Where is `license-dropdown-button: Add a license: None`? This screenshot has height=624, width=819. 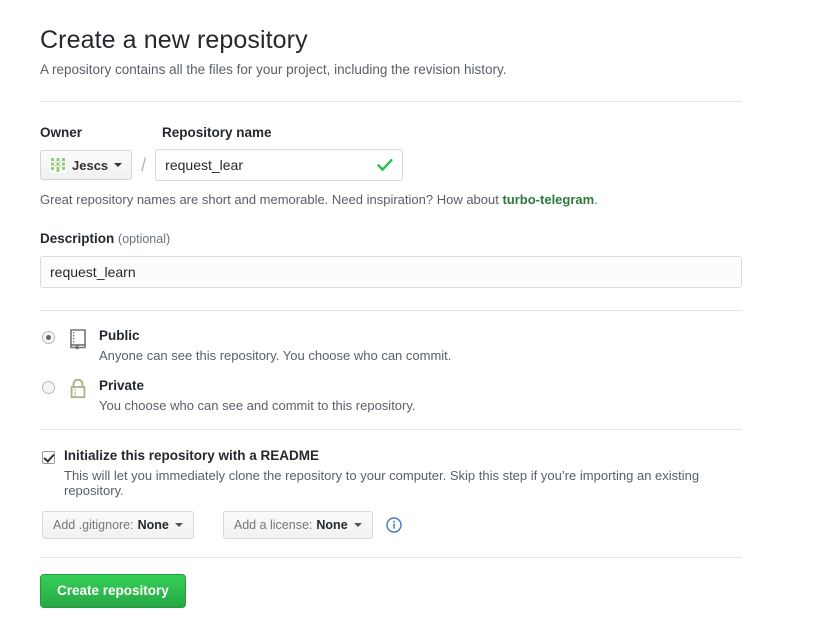 license-dropdown-button: Add a license: None is located at coordinates (297, 524).